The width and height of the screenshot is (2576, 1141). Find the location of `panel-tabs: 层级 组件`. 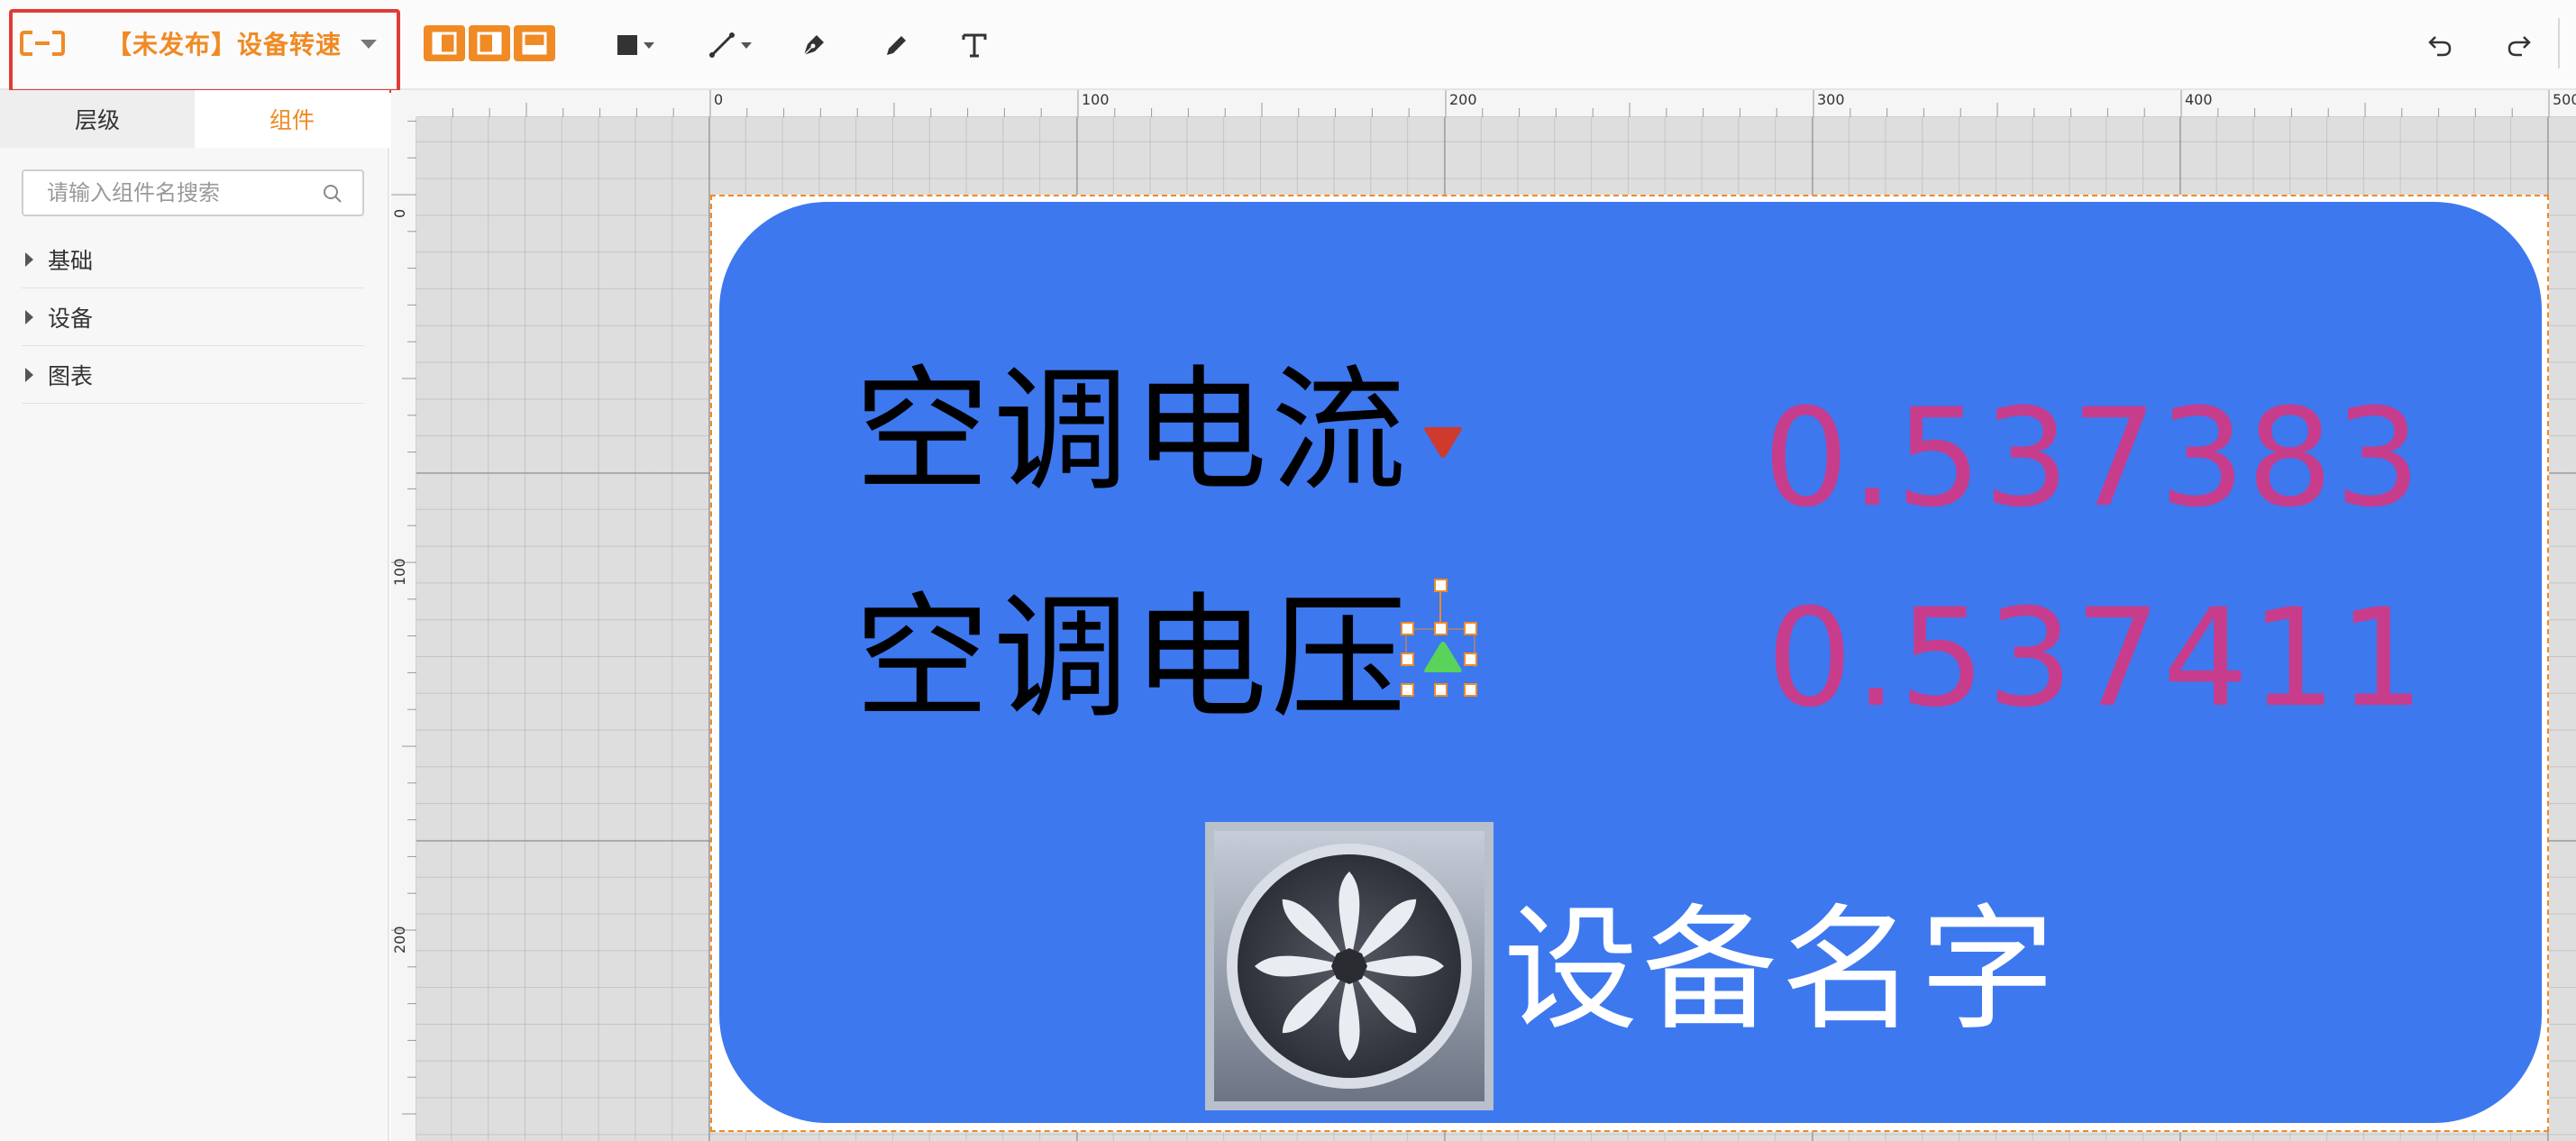

panel-tabs: 层级 组件 is located at coordinates (194, 119).